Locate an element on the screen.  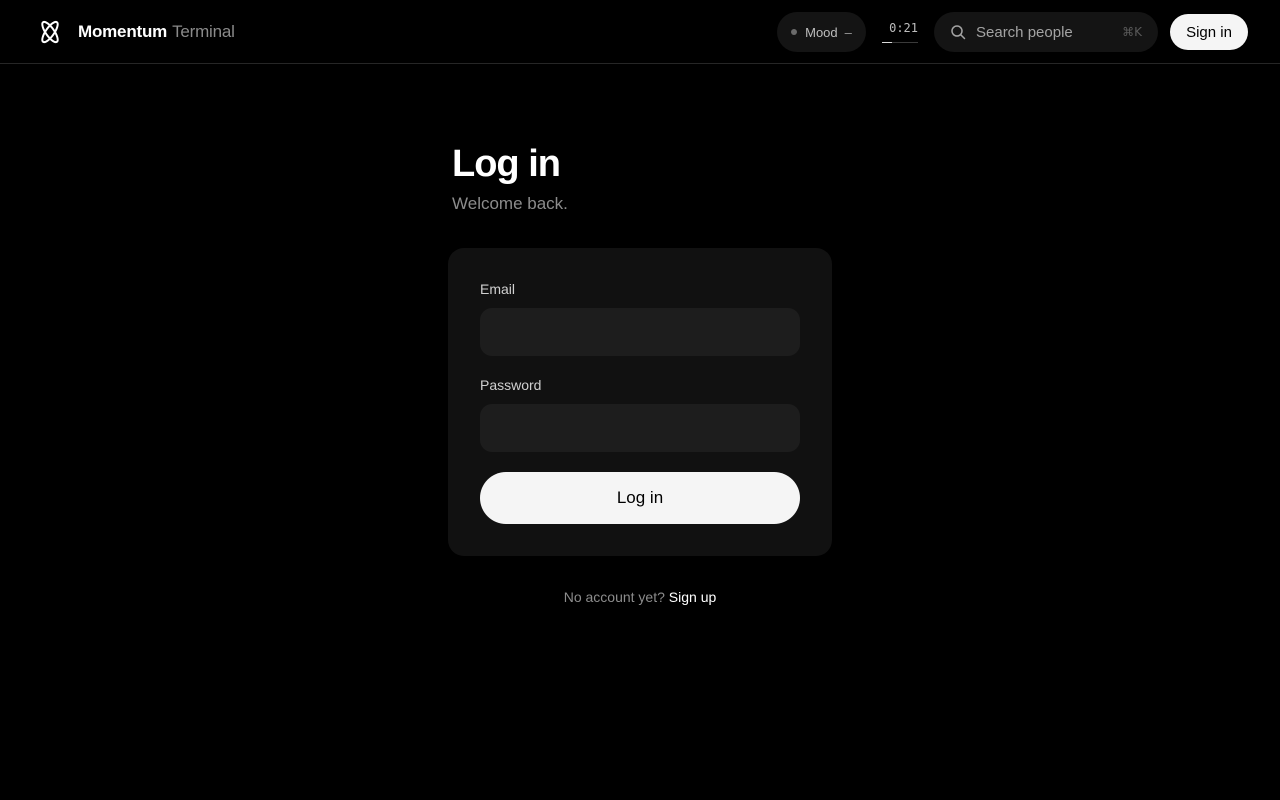
login-form: Email Password Log in is located at coordinates (640, 402).